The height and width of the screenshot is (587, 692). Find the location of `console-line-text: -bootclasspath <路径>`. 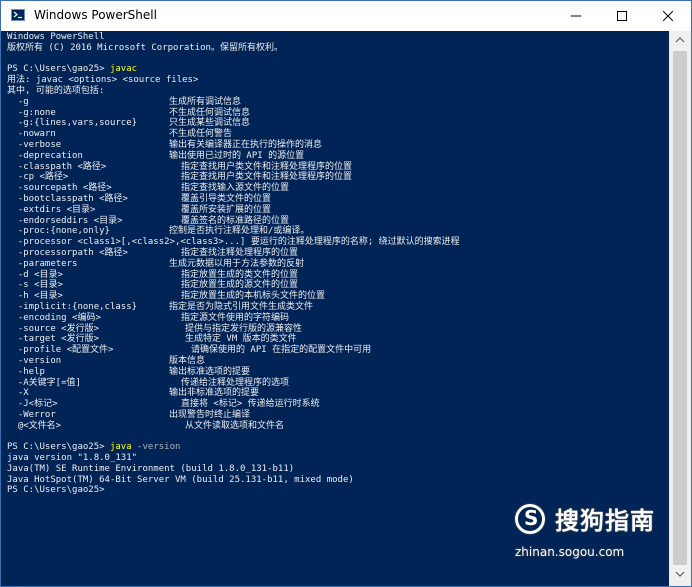

console-line-text: -bootclasspath <路径> is located at coordinates (67, 198).